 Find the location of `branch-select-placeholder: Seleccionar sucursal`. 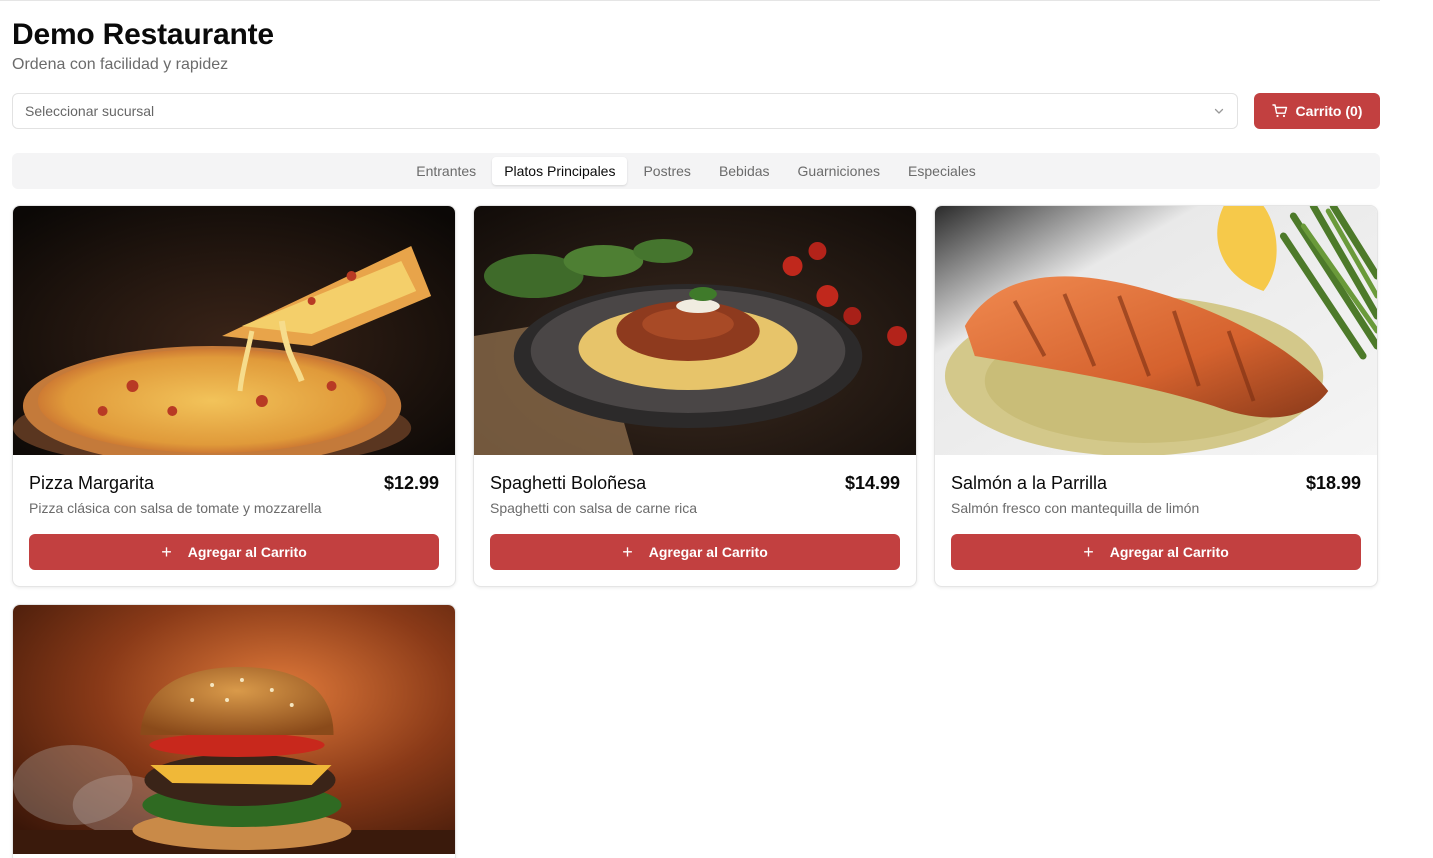

branch-select-placeholder: Seleccionar sucursal is located at coordinates (90, 111).